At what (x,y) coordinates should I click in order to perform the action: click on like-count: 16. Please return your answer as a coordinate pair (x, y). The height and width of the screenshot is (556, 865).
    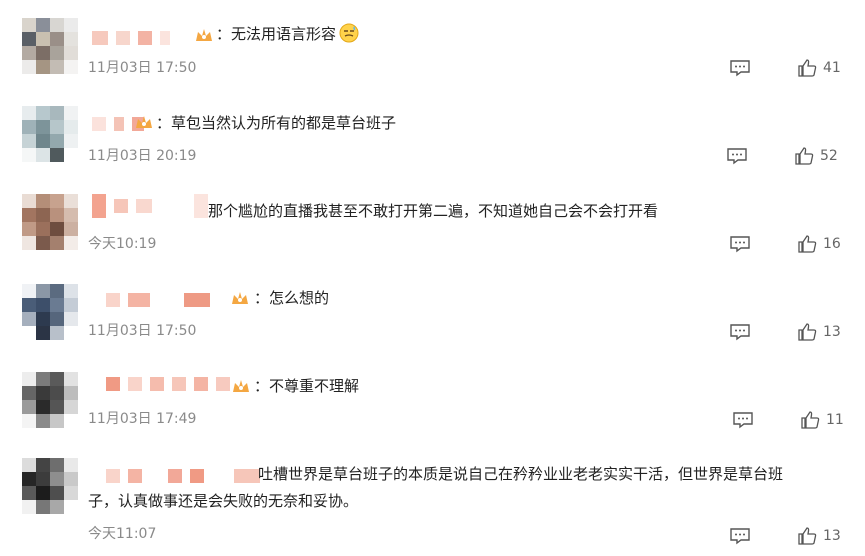
    Looking at the image, I should click on (832, 244).